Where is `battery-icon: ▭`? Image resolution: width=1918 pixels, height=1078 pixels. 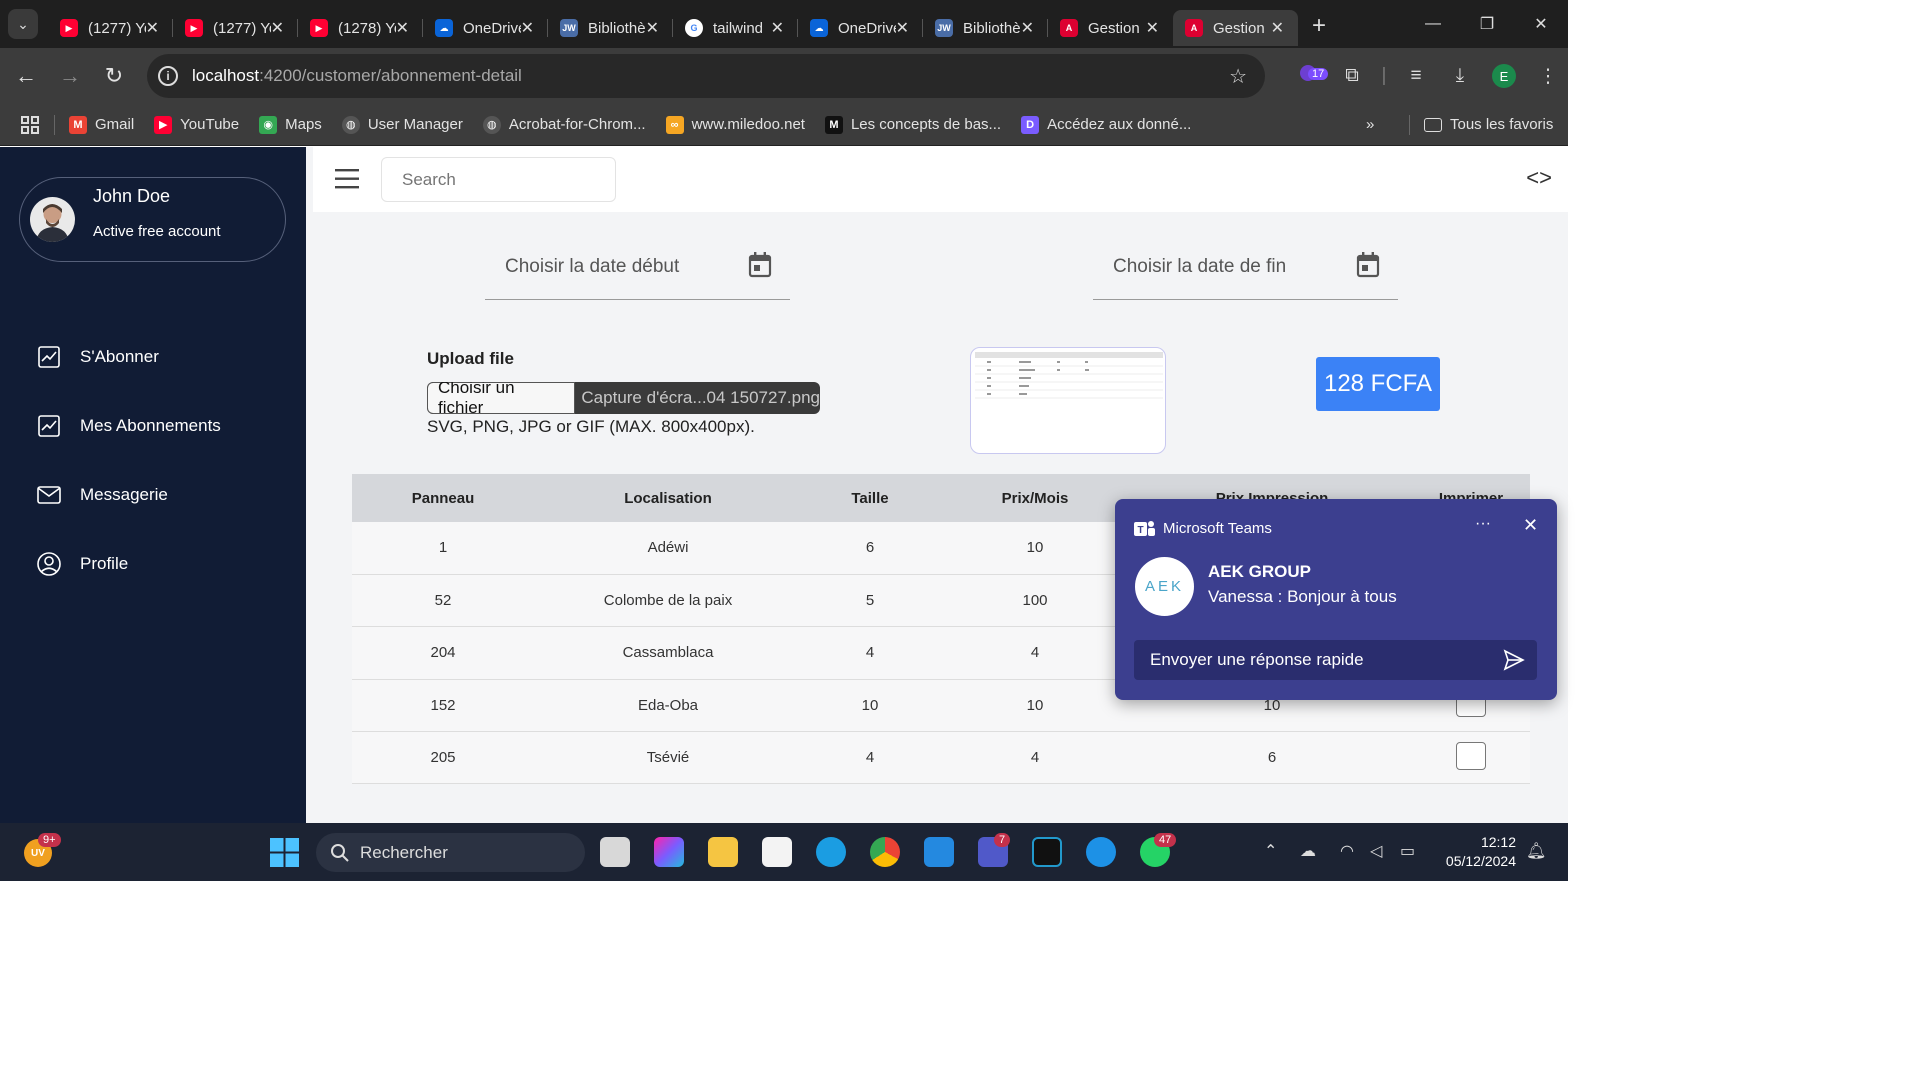 battery-icon: ▭ is located at coordinates (1407, 851).